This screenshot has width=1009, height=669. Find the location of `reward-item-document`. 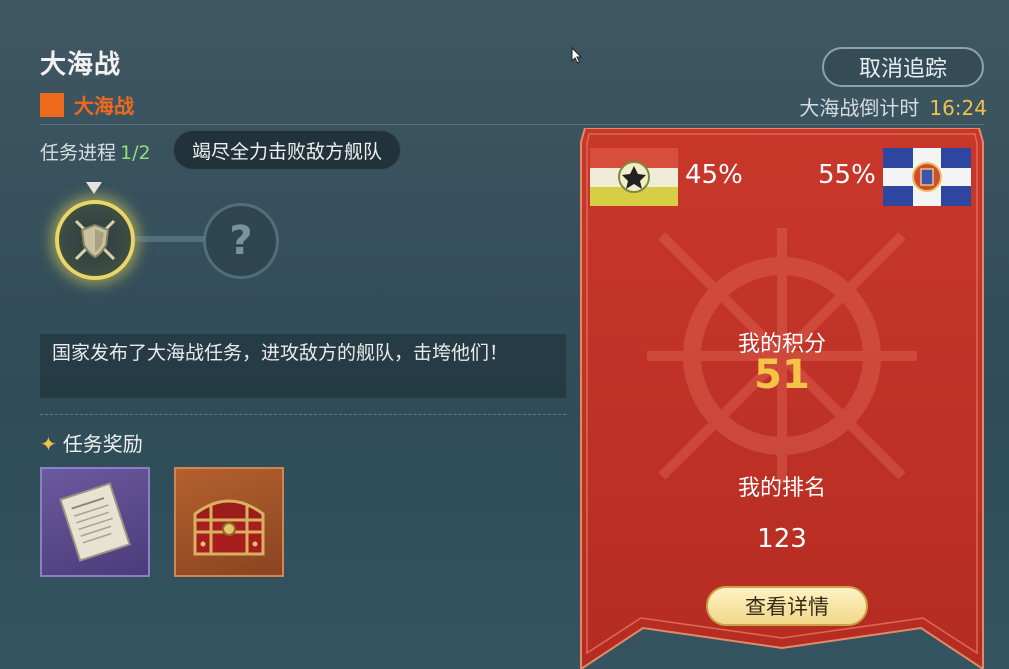

reward-item-document is located at coordinates (95, 522).